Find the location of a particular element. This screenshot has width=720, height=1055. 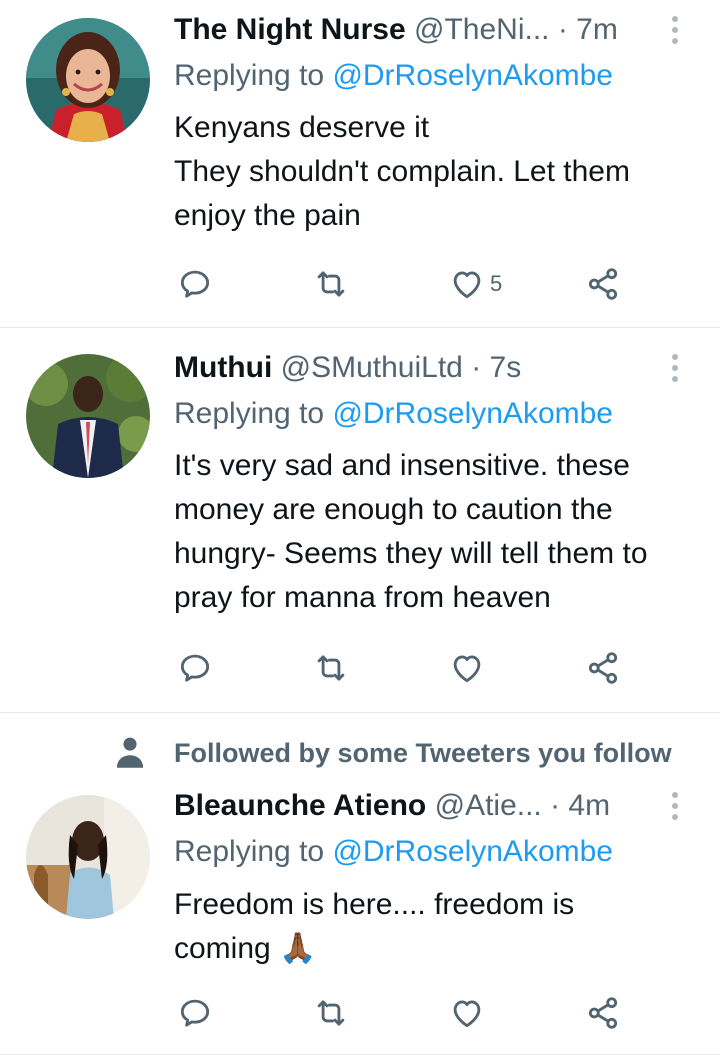

display-name: Muthui is located at coordinates (223, 367).